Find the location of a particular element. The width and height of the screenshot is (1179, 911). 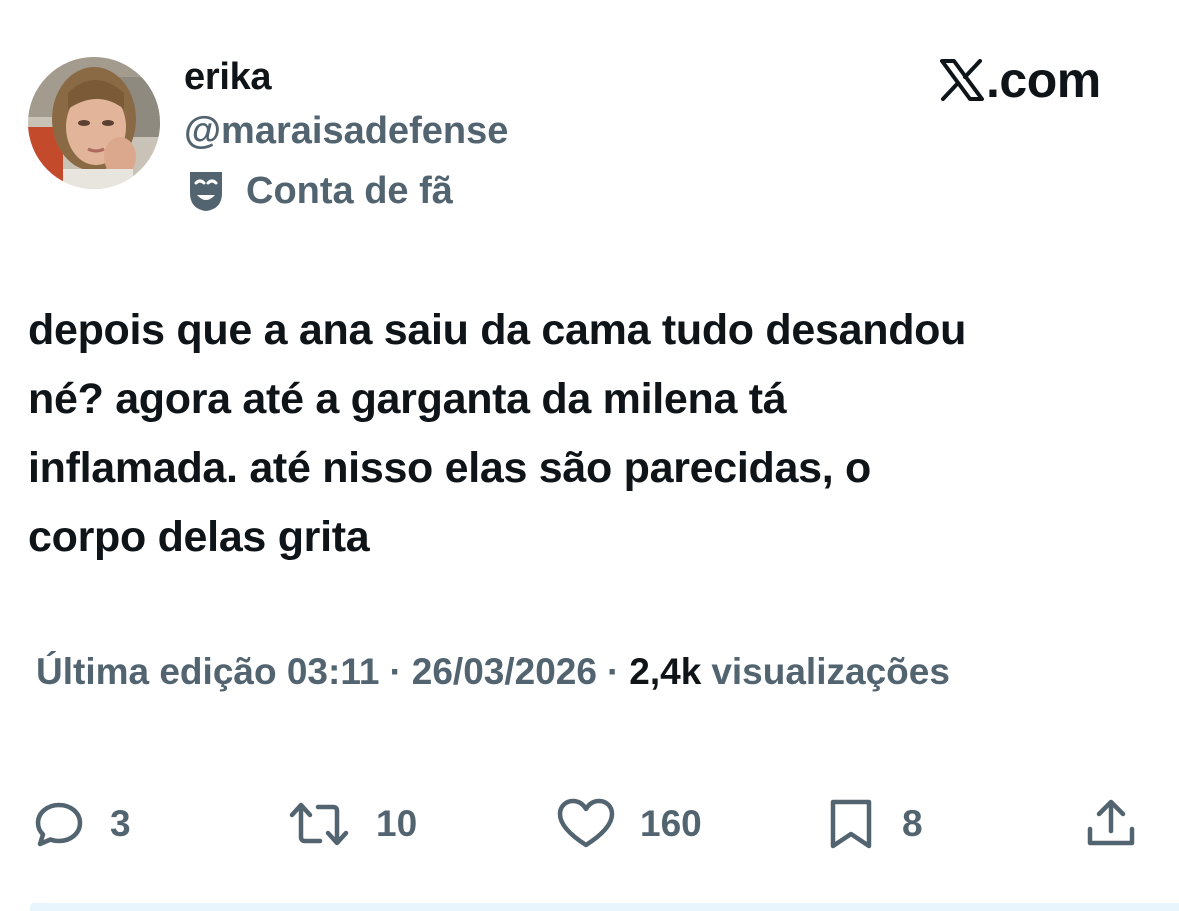

reply-icon is located at coordinates (59, 824).